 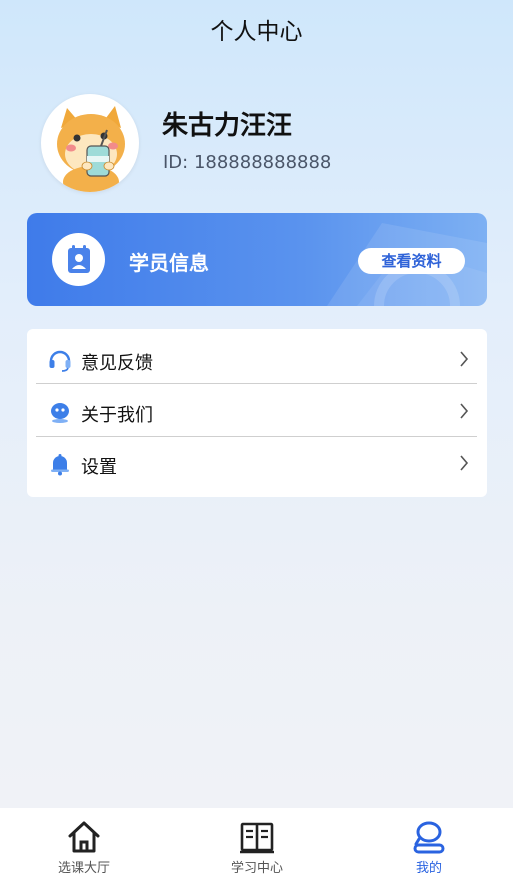 I want to click on user-name: 朱古力汪汪, so click(x=227, y=126).